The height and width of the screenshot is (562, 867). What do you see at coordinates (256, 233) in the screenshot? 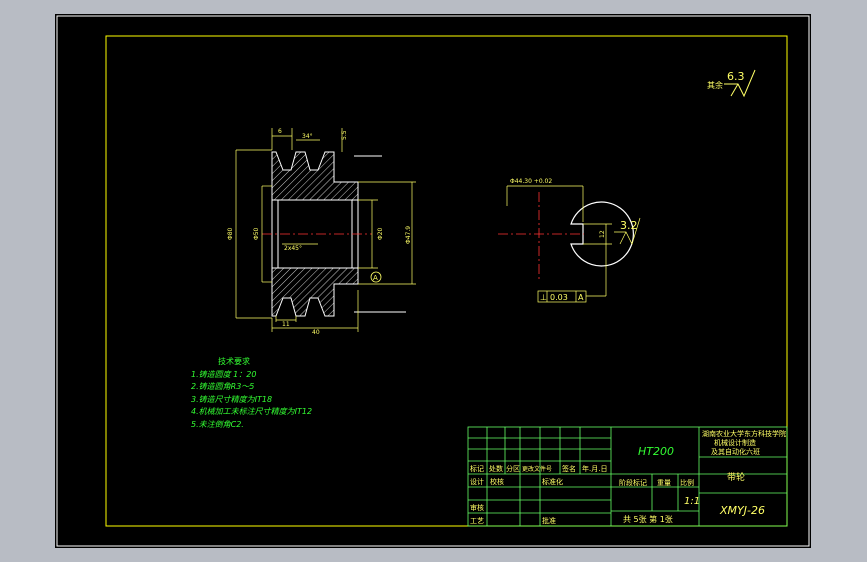
I see `dim-inner-dia: Φ50` at bounding box center [256, 233].